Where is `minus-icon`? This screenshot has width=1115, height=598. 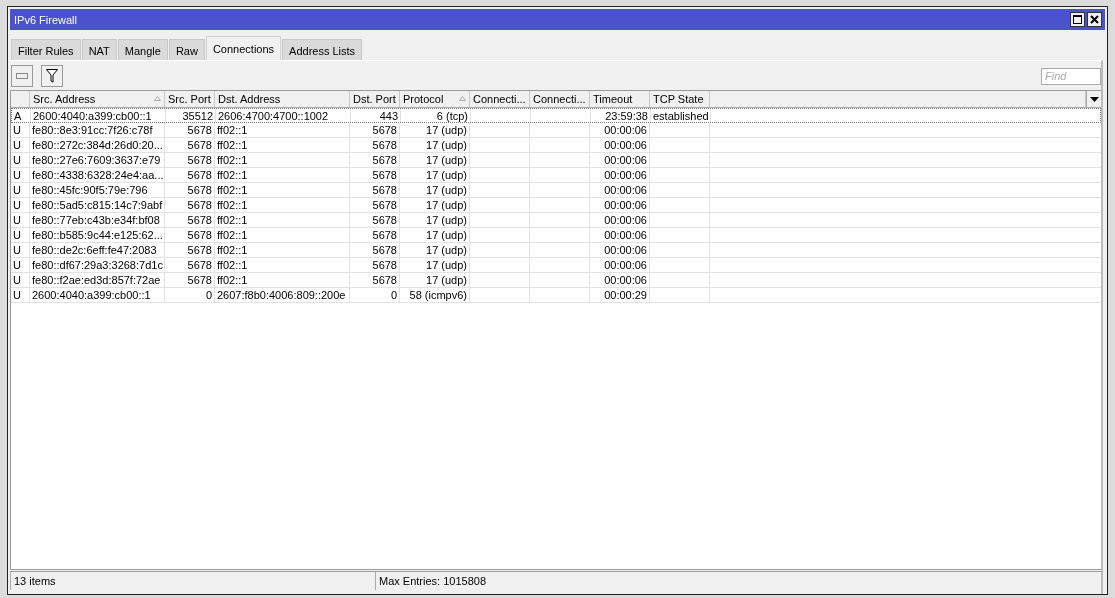 minus-icon is located at coordinates (22, 76).